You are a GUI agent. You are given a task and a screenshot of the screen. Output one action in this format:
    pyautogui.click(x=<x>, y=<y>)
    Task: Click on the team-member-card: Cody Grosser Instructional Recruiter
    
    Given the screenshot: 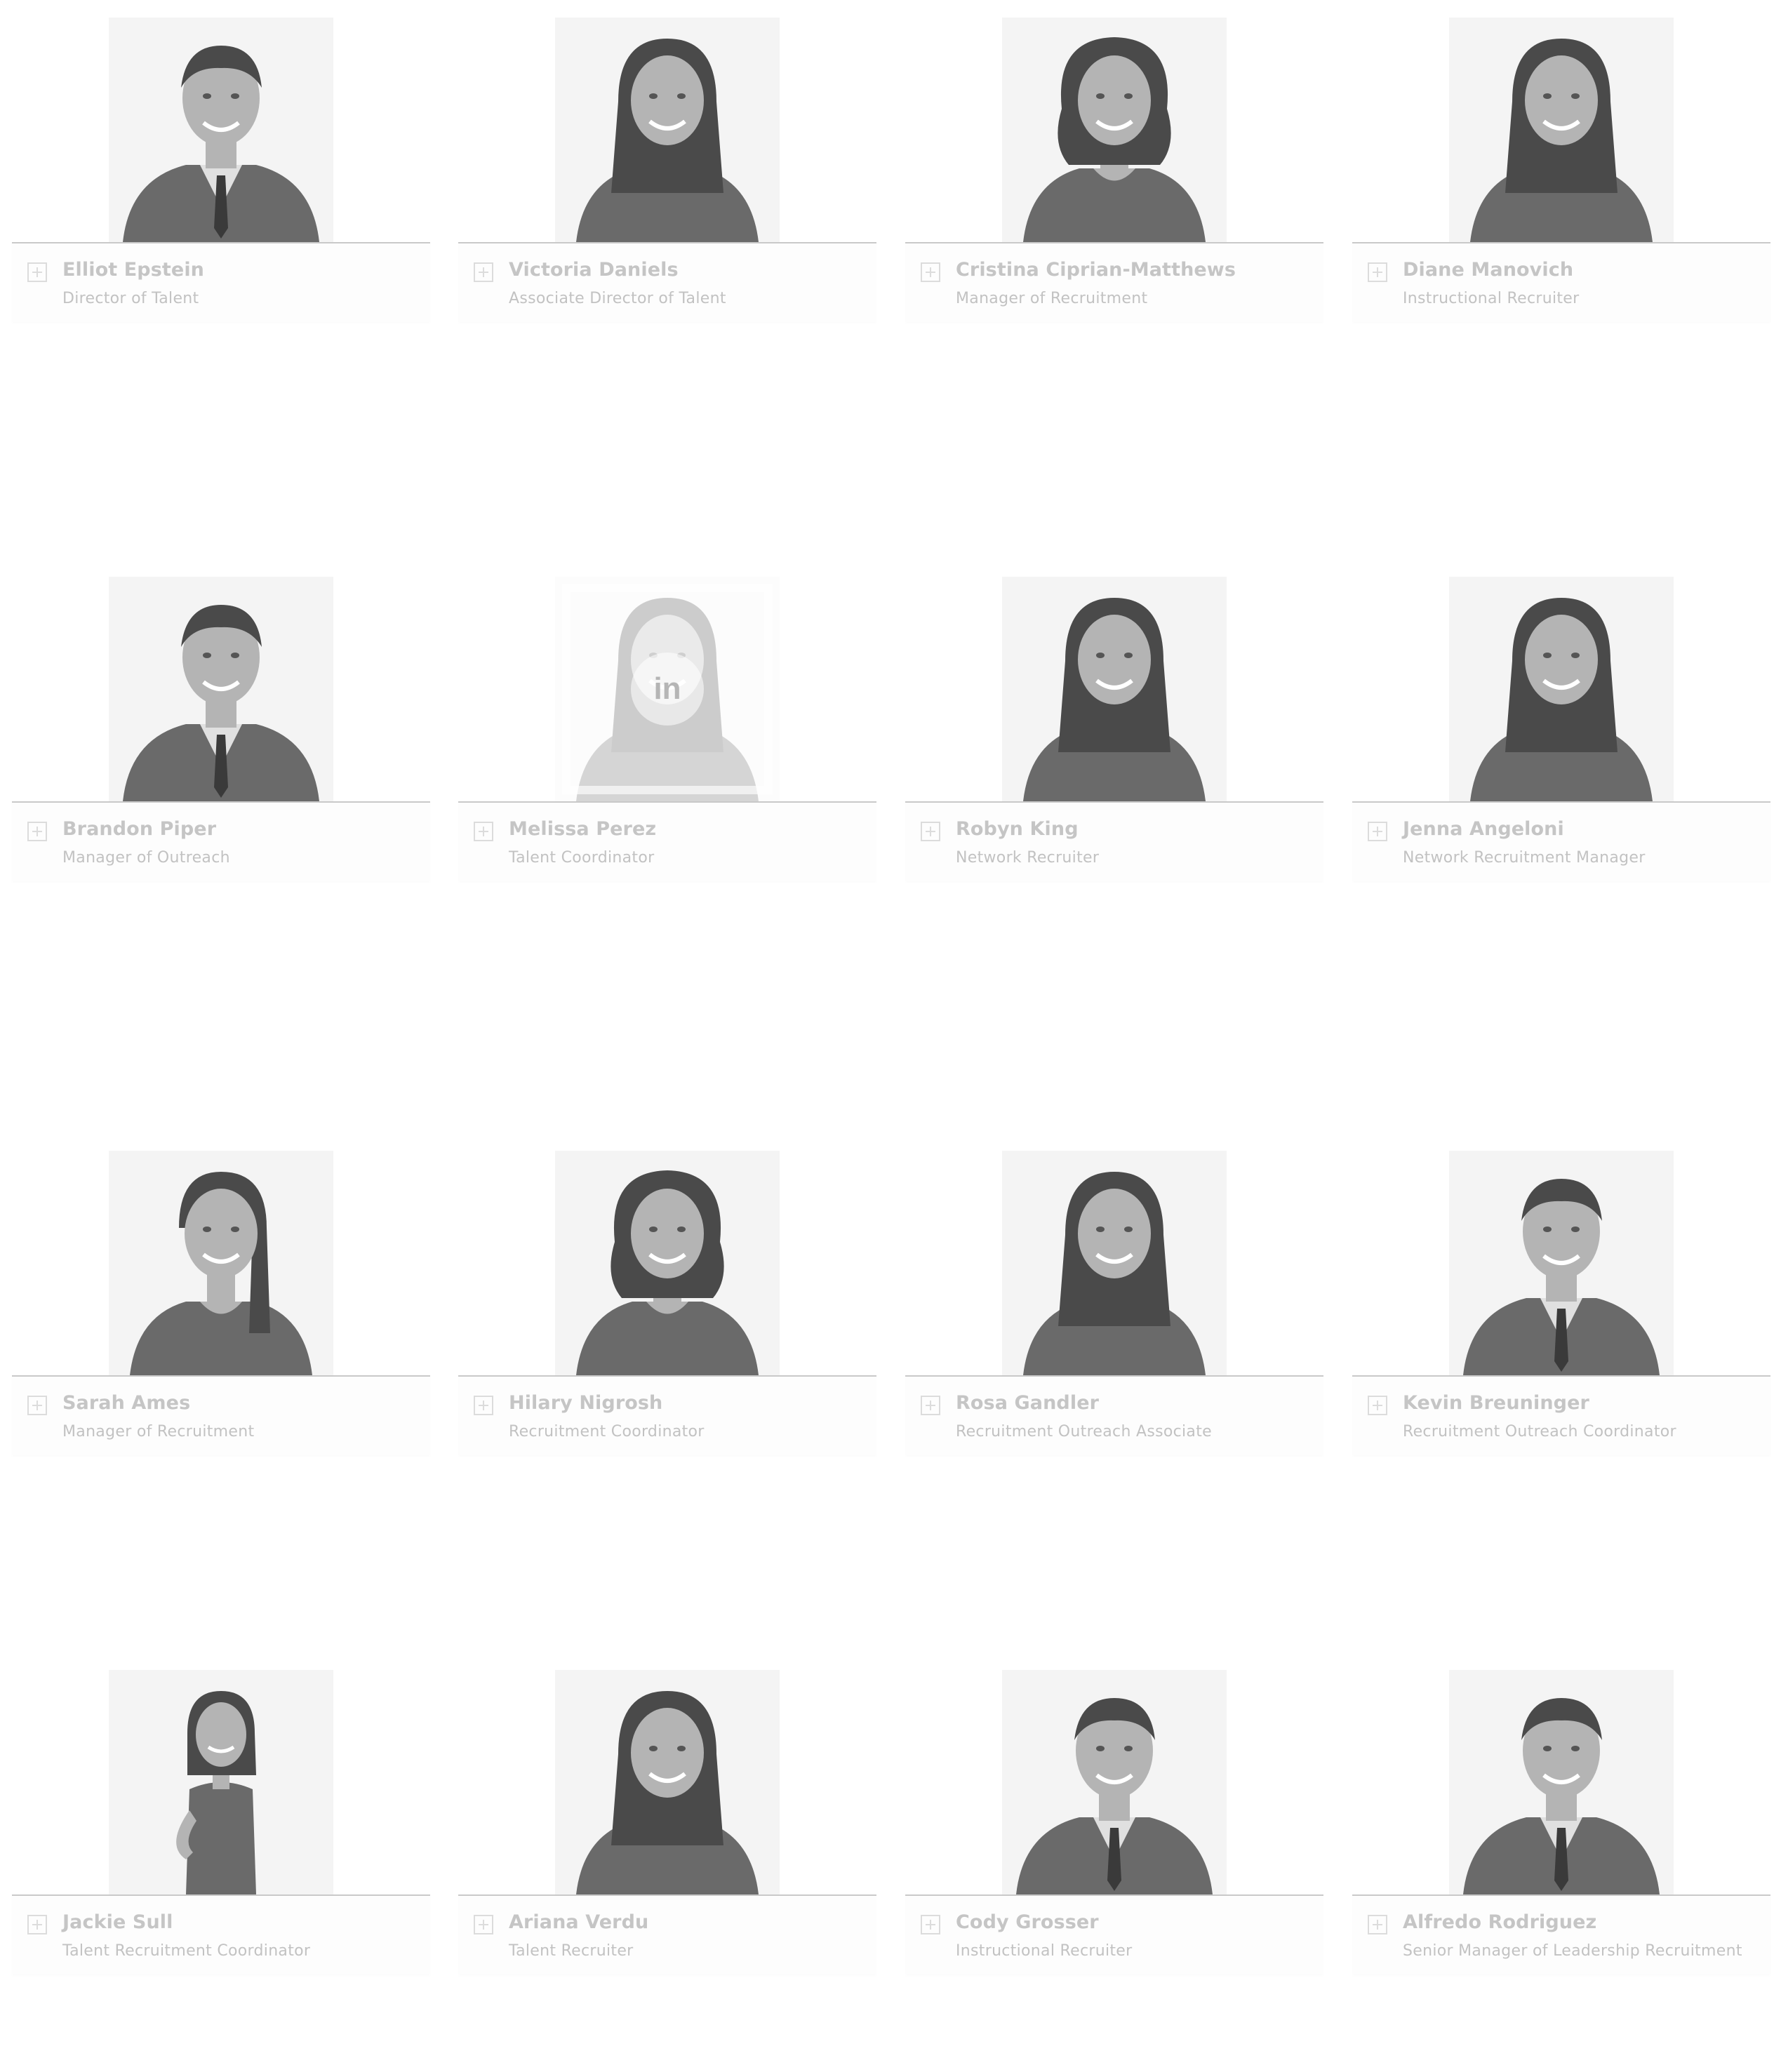 What is the action you would take?
    pyautogui.click(x=1114, y=1822)
    